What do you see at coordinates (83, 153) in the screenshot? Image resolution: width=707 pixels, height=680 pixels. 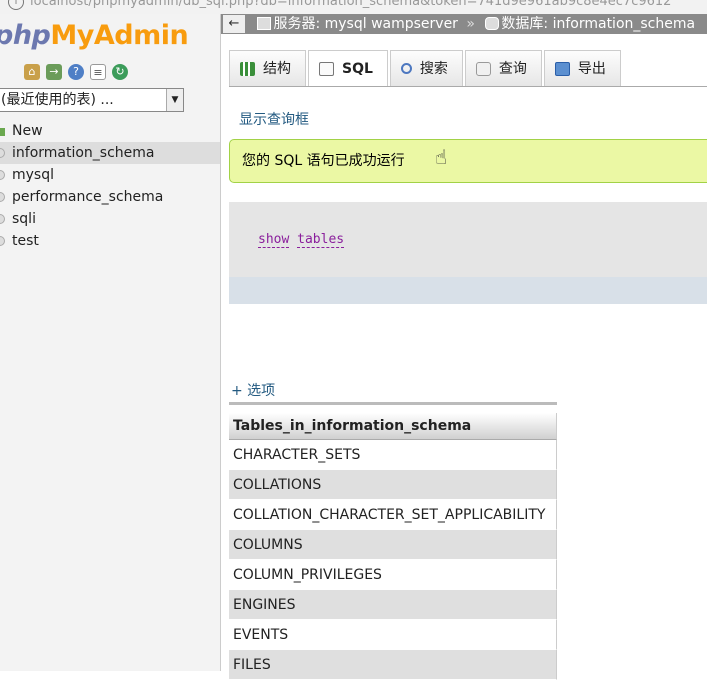 I see `tree-item-label: information_schema` at bounding box center [83, 153].